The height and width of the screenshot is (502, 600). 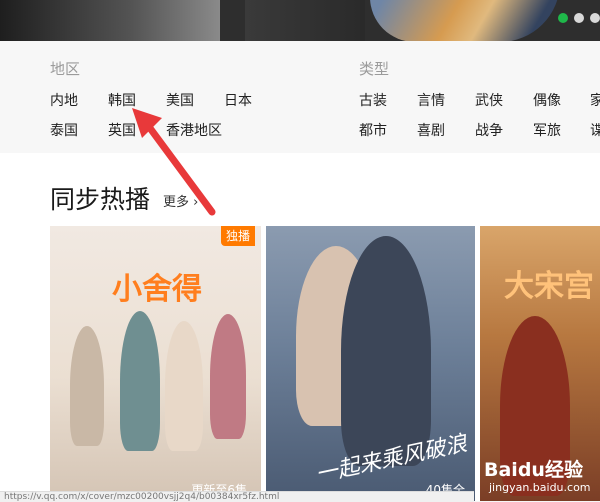 I want to click on genre-item-wuxia: 武侠, so click(x=489, y=100).